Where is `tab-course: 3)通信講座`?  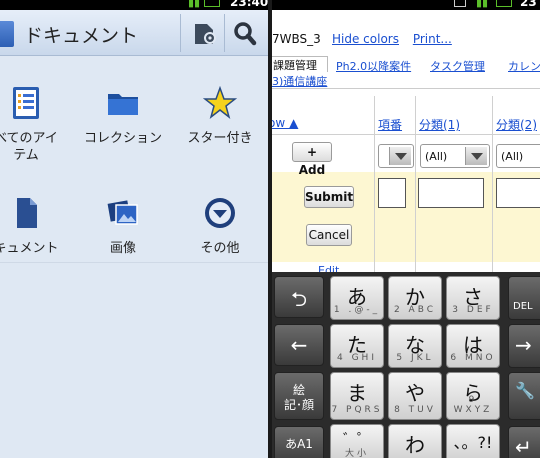 tab-course: 3)通信講座 is located at coordinates (299, 81).